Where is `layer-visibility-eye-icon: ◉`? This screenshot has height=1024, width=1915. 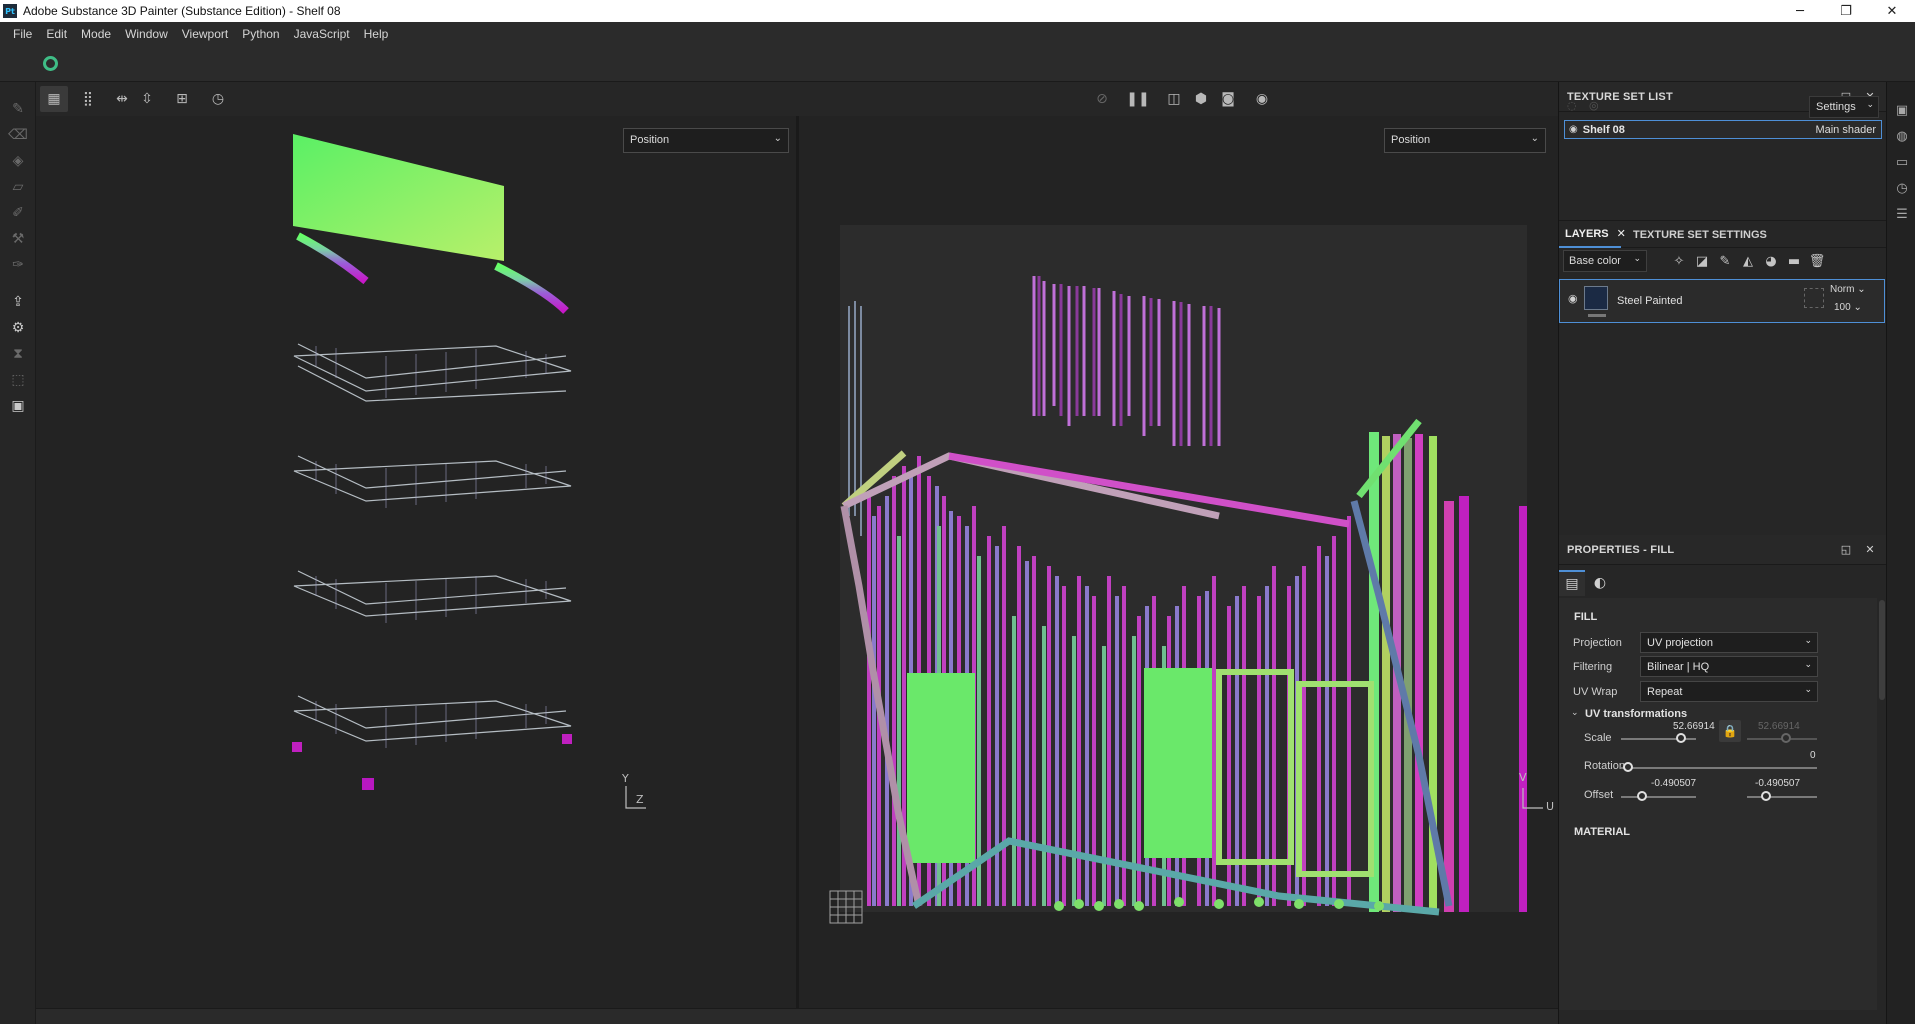 layer-visibility-eye-icon: ◉ is located at coordinates (1573, 298).